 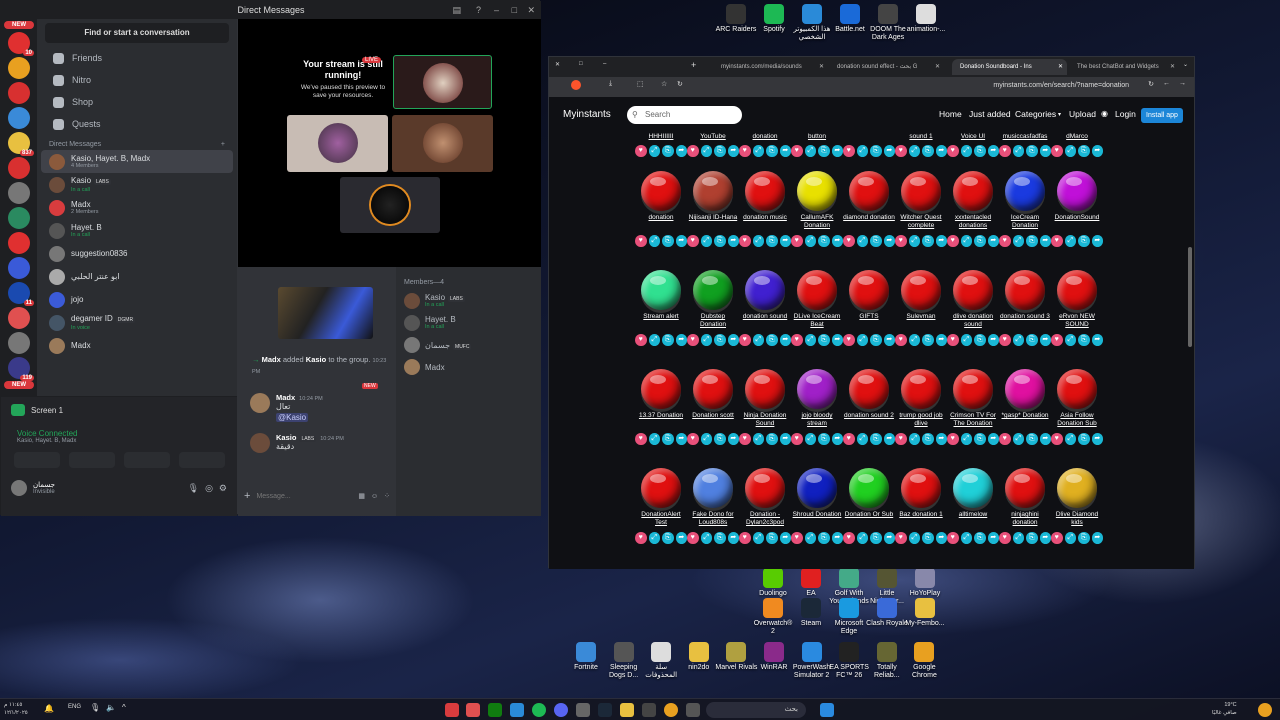 What do you see at coordinates (456, 10) in the screenshot?
I see `inbox-icon: ▤` at bounding box center [456, 10].